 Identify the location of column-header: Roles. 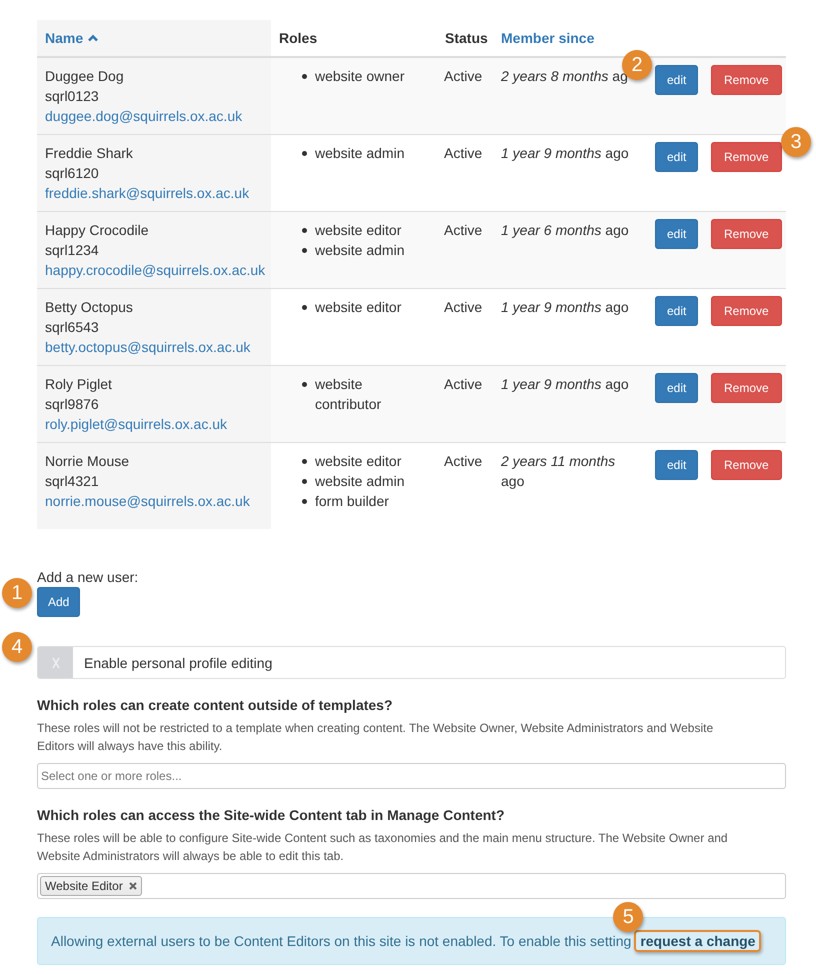
(298, 38).